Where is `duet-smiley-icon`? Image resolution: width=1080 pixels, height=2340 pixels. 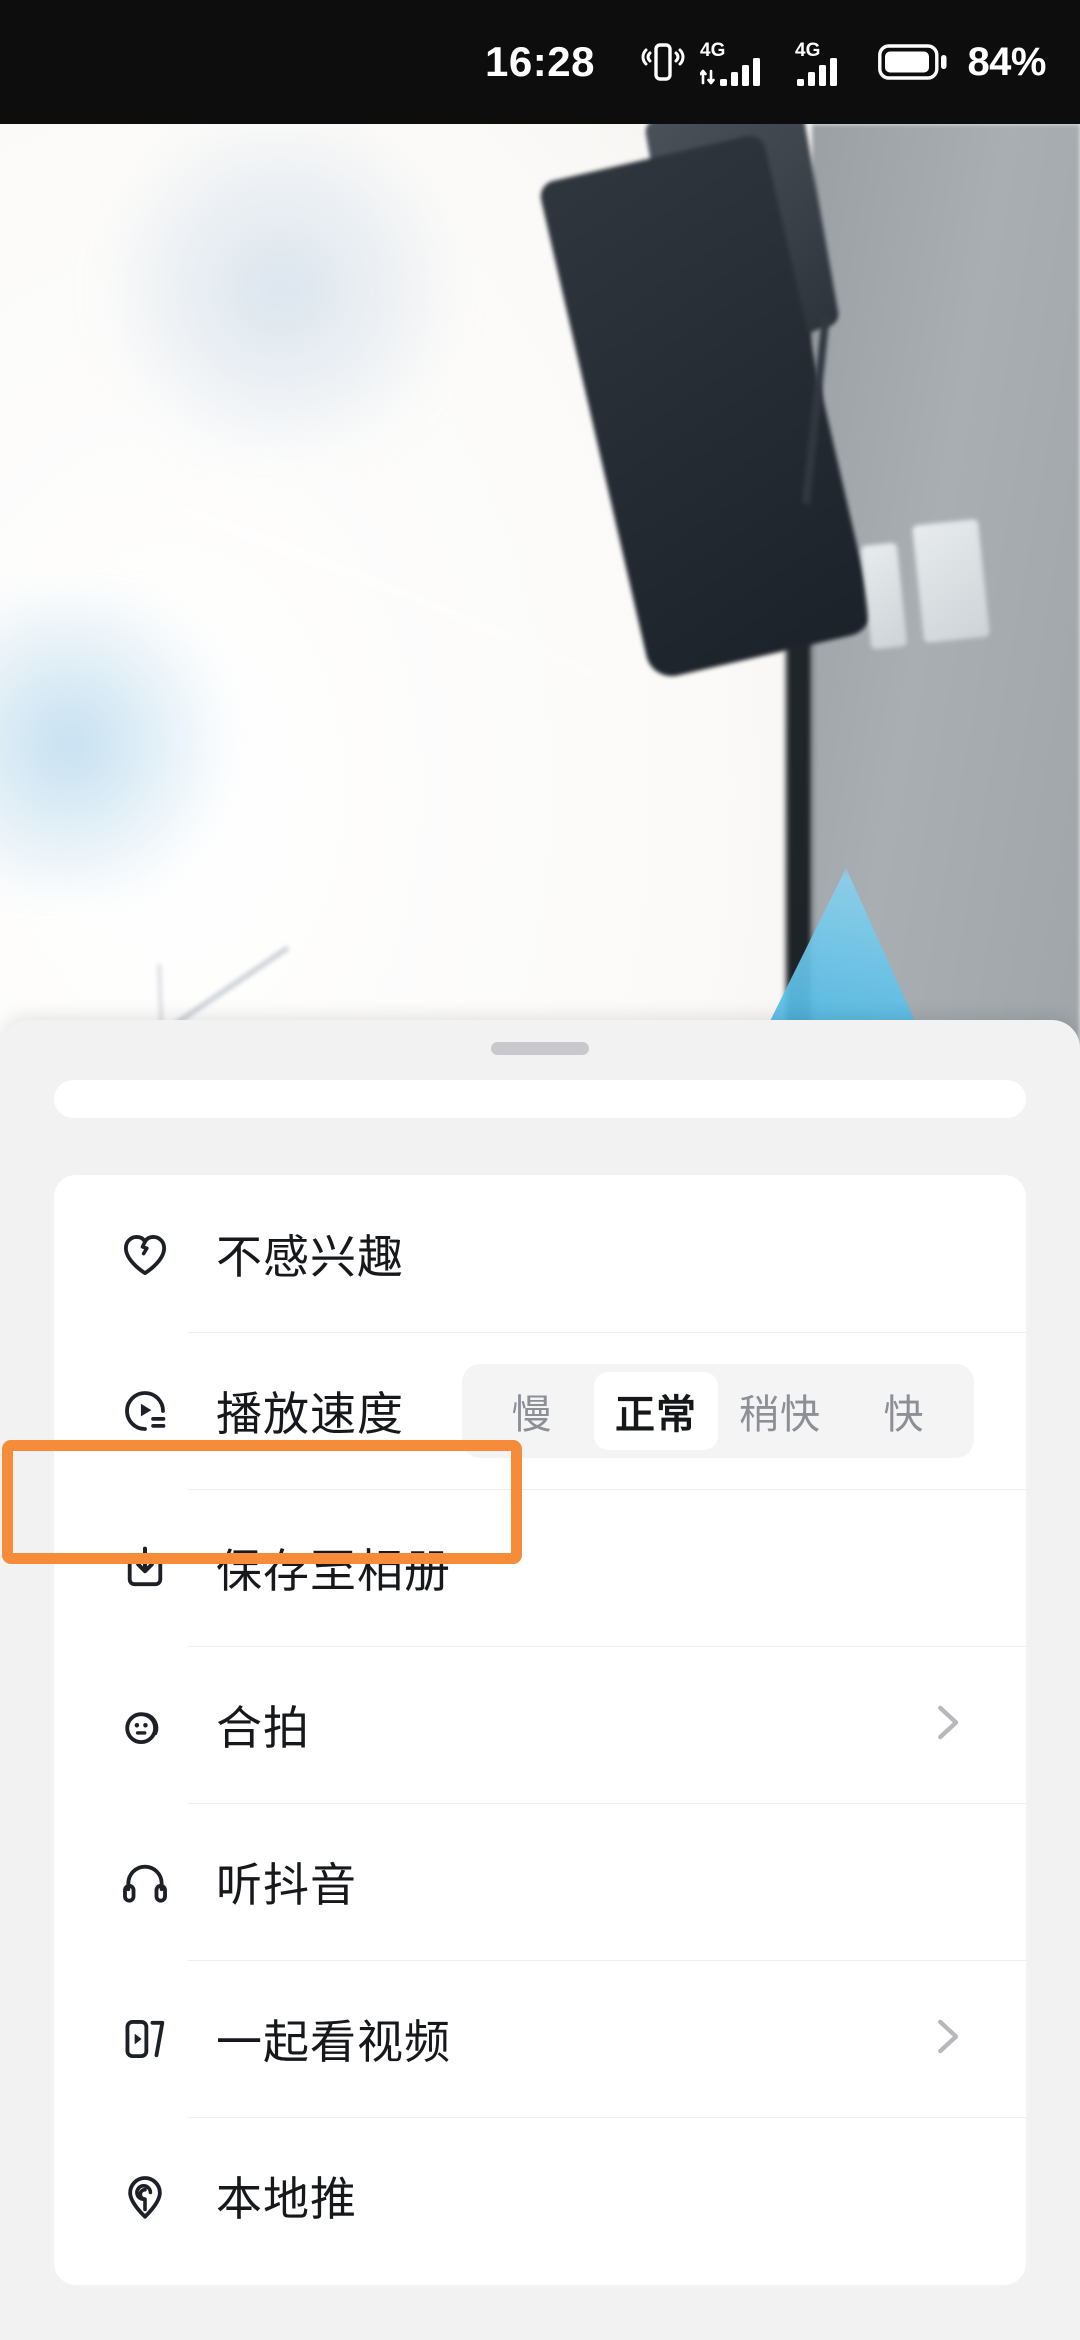
duet-smiley-icon is located at coordinates (145, 1725).